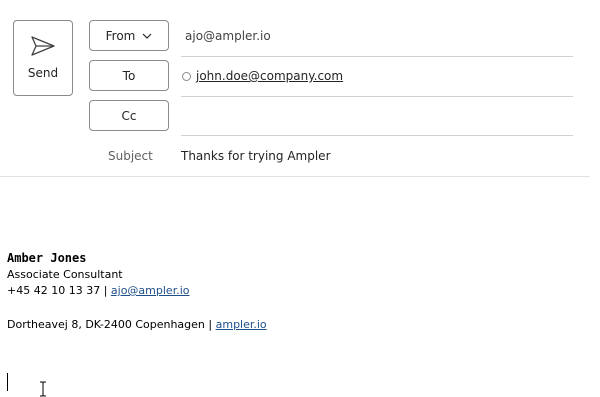 This screenshot has height=397, width=600. What do you see at coordinates (43, 389) in the screenshot?
I see `text-cursor-icon` at bounding box center [43, 389].